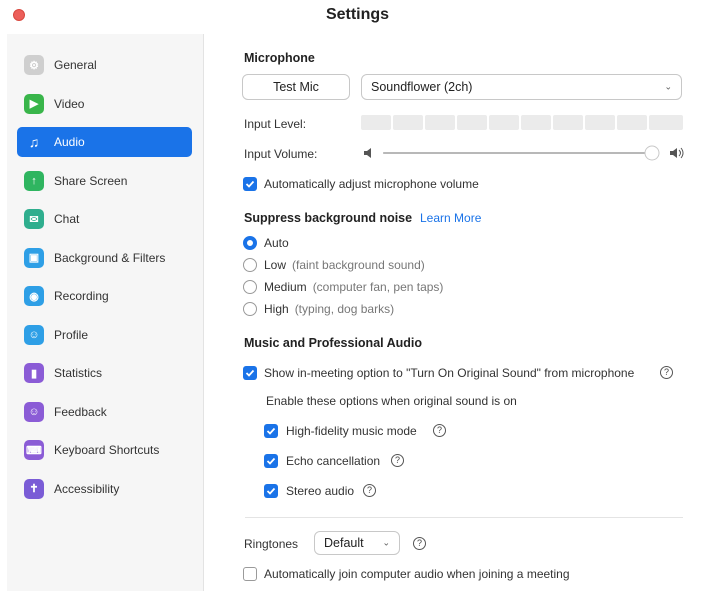 The image size is (715, 591). I want to click on gear-icon: ⚙, so click(34, 65).